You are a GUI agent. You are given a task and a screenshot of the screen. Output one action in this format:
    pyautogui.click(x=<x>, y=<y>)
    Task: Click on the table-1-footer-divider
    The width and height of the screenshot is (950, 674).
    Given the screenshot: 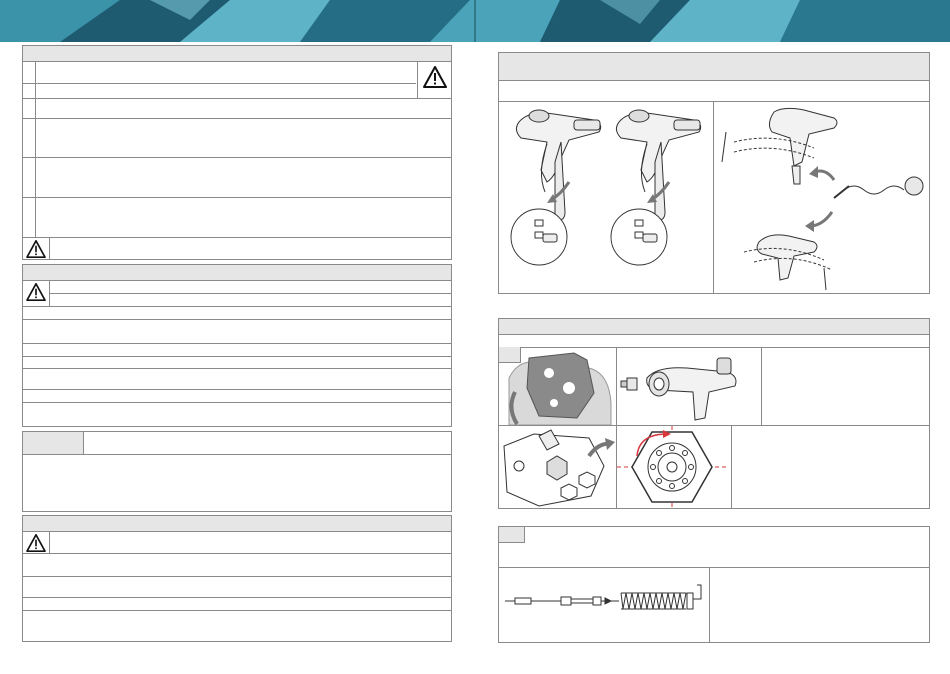 What is the action you would take?
    pyautogui.click(x=49, y=248)
    